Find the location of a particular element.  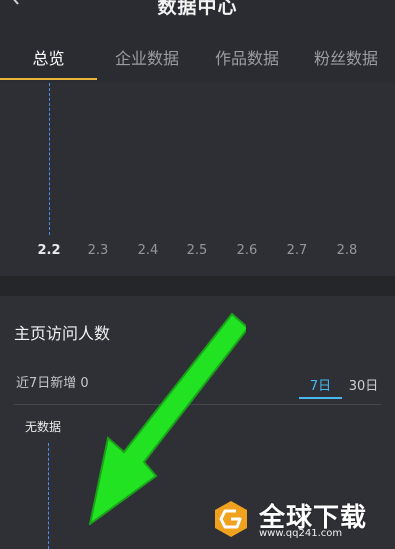

tab-label: 粉丝数据 is located at coordinates (345, 58).